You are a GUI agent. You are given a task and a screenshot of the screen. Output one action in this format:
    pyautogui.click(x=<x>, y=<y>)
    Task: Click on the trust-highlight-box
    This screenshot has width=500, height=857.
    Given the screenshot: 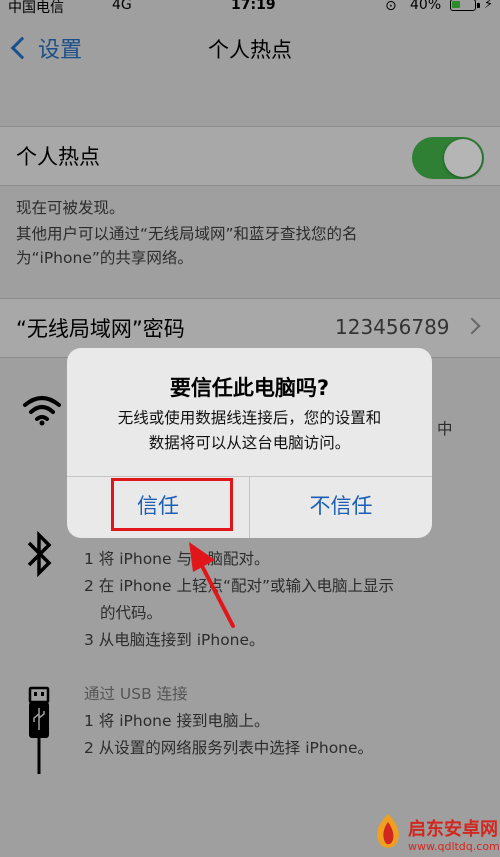 What is the action you would take?
    pyautogui.click(x=172, y=504)
    